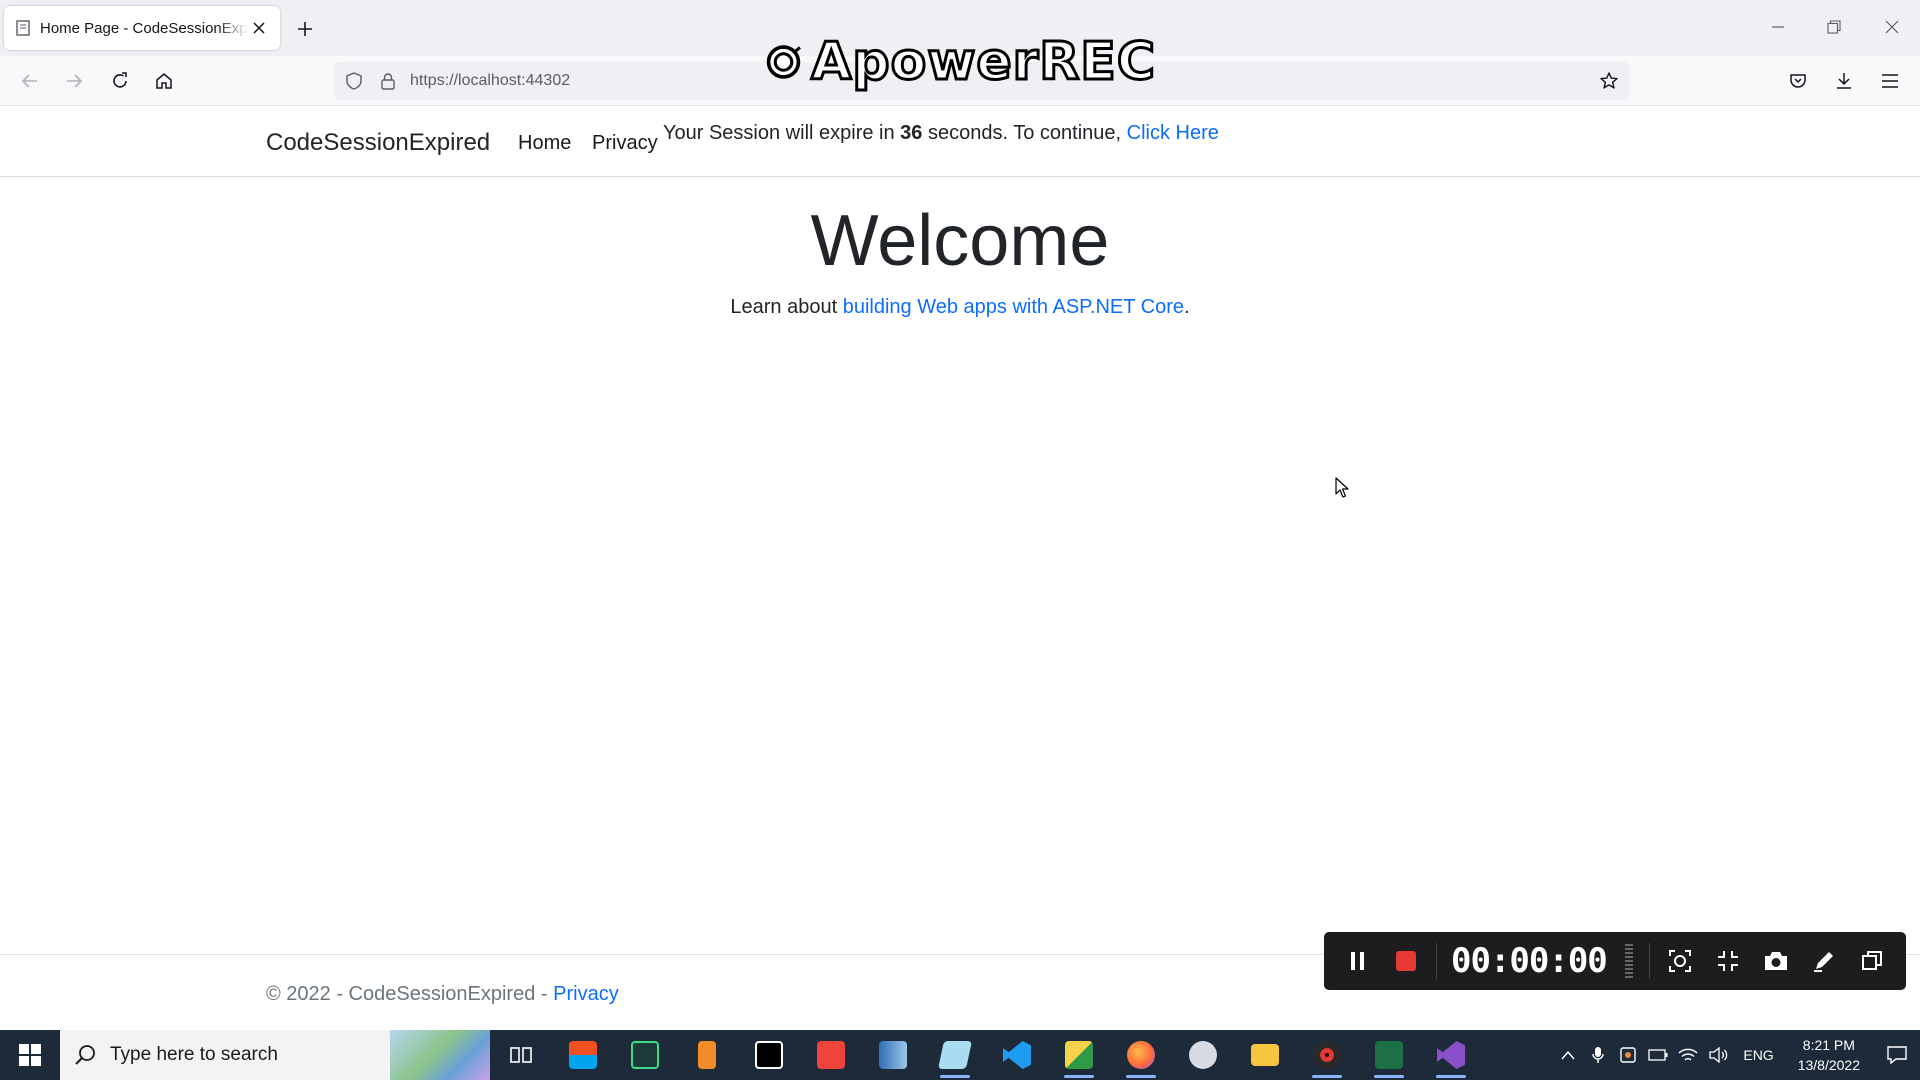 The image size is (1920, 1080). What do you see at coordinates (74, 81) in the screenshot?
I see `forward-icon` at bounding box center [74, 81].